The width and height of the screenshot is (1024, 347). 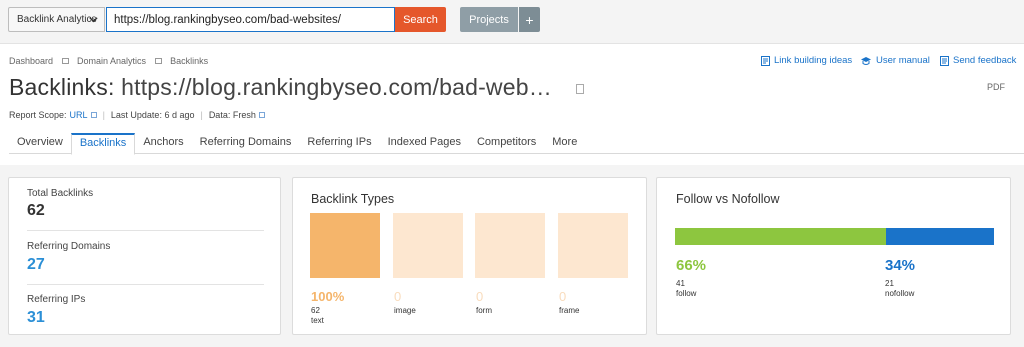 I want to click on type-name-text: text, so click(x=317, y=320).